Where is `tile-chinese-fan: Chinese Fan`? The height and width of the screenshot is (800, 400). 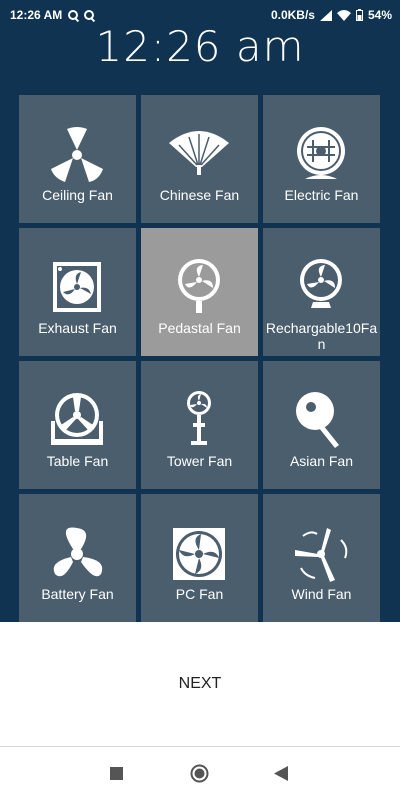
tile-chinese-fan: Chinese Fan is located at coordinates (199, 159).